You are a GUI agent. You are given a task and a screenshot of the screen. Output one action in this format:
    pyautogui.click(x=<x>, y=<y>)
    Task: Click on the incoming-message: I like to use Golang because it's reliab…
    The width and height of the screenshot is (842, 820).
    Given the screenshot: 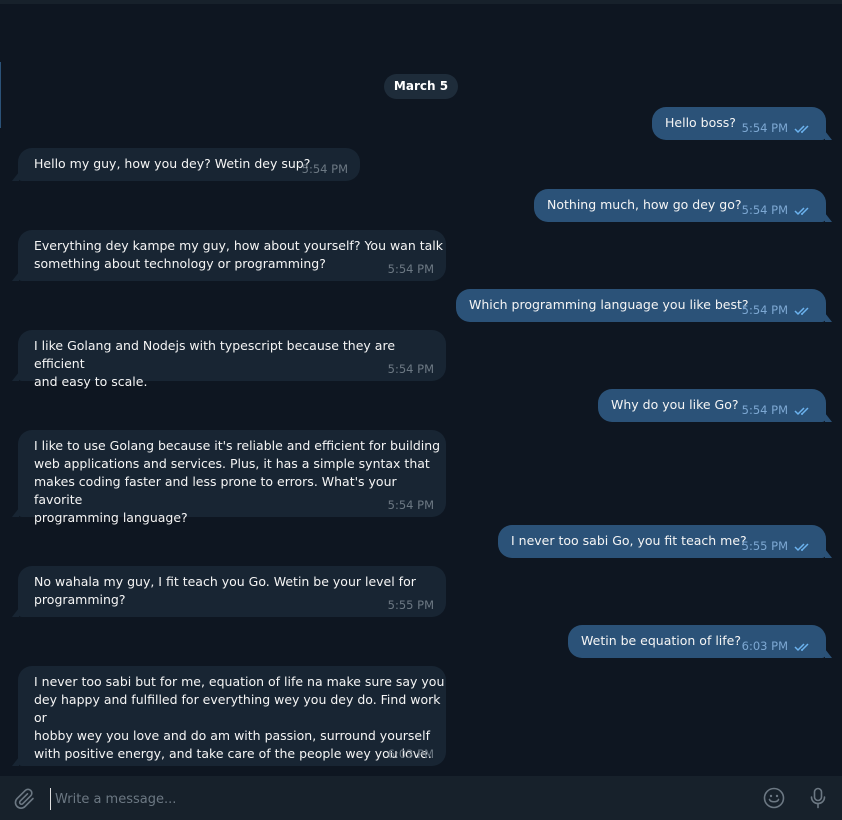 What is the action you would take?
    pyautogui.click(x=229, y=477)
    